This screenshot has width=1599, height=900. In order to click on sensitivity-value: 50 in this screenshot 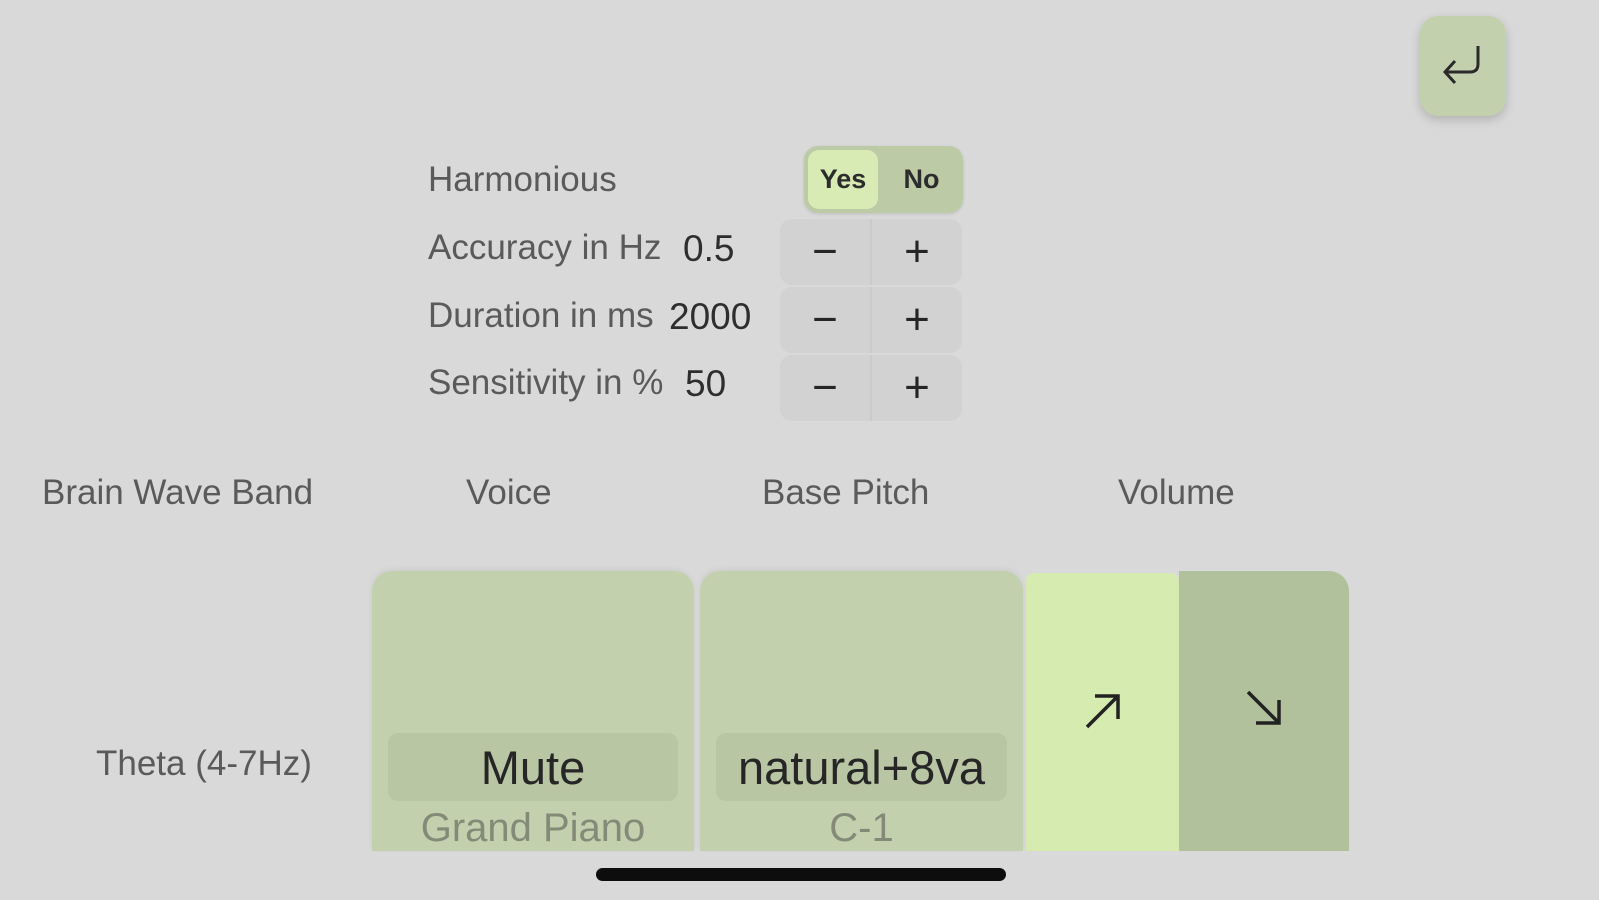, I will do `click(706, 383)`.